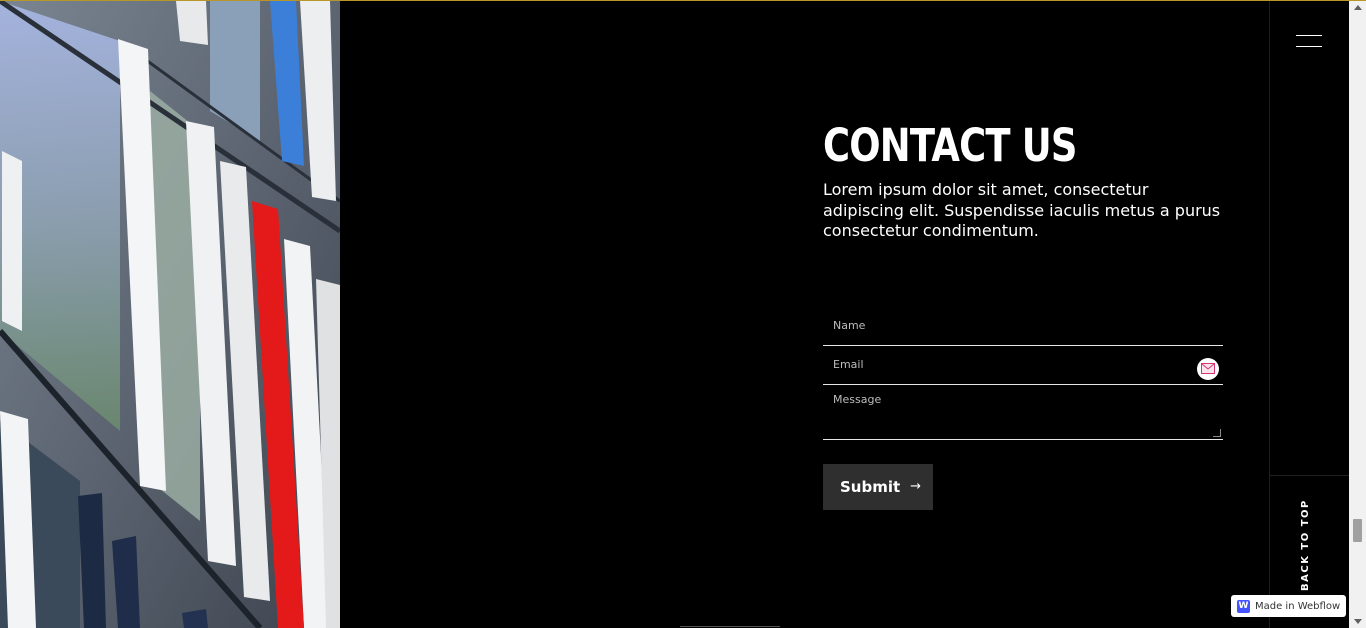 This screenshot has width=1366, height=628. Describe the element at coordinates (870, 486) in the screenshot. I see `submit-label: Submit` at that location.